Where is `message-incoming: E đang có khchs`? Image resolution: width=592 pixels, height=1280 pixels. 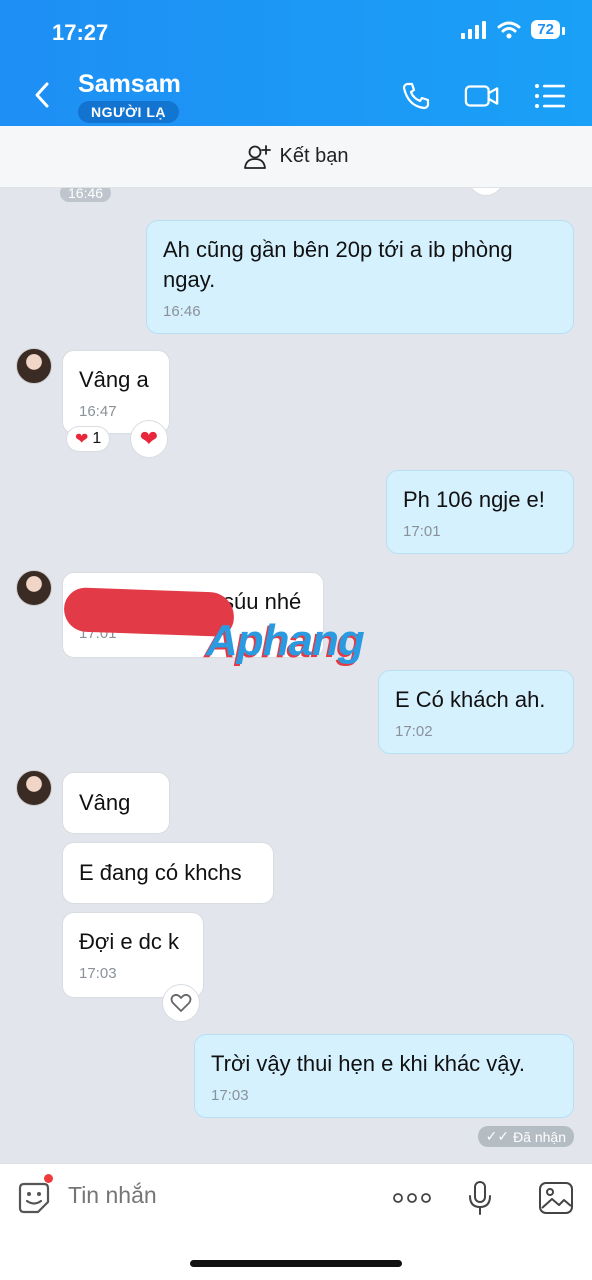
message-incoming: E đang có khchs is located at coordinates (168, 873).